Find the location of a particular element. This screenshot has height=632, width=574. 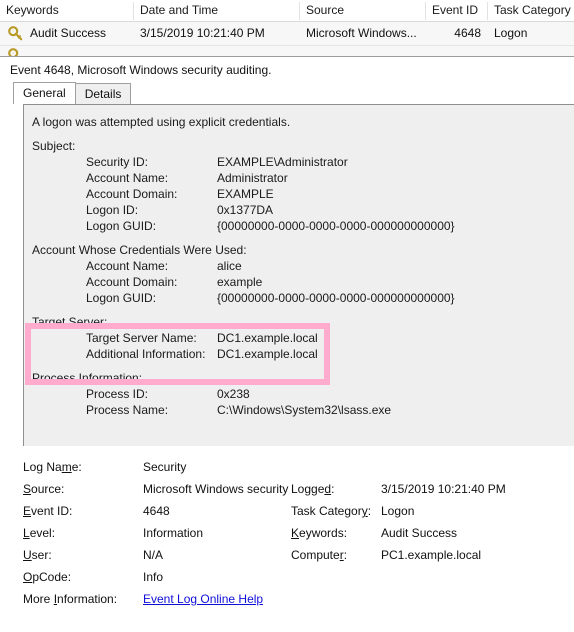

cell-keywords: Audit Success is located at coordinates (68, 33).